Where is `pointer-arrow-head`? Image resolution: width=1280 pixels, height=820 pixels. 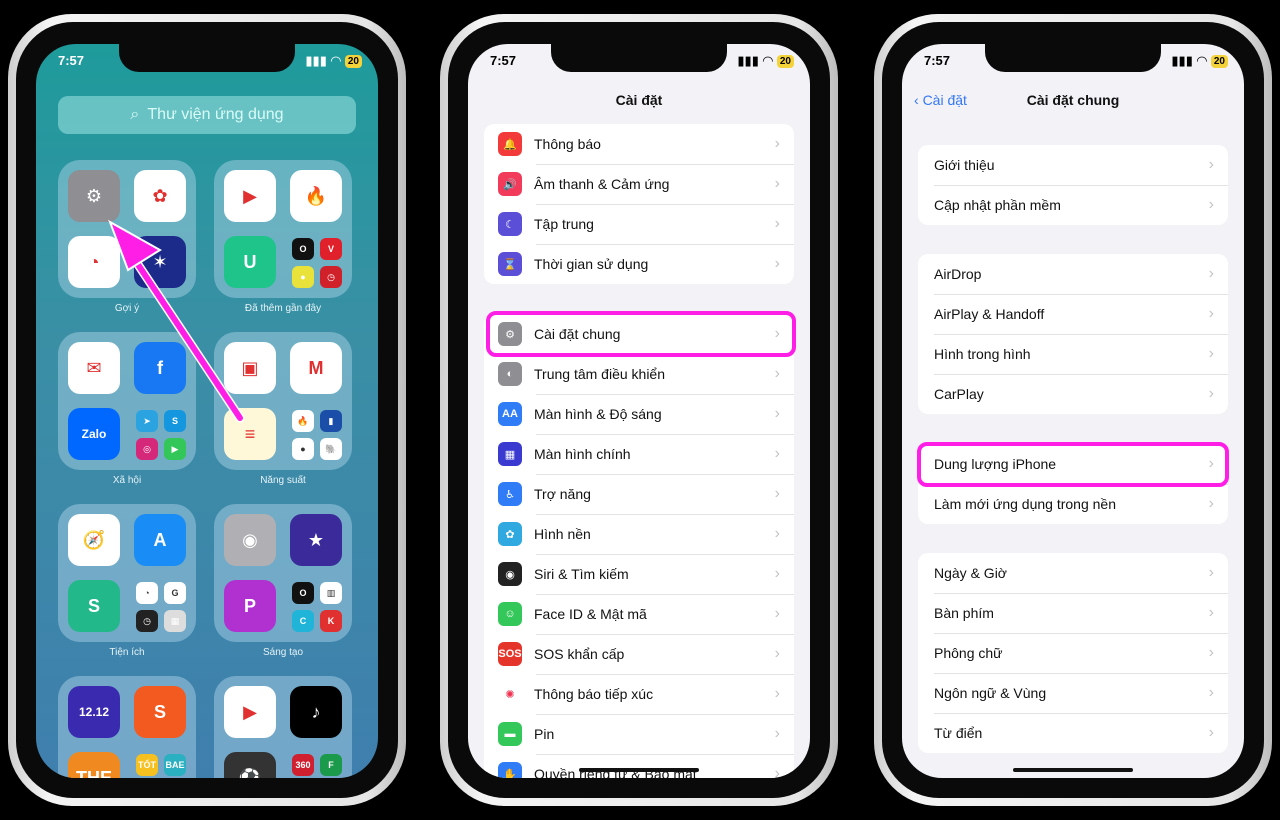 pointer-arrow-head is located at coordinates (135, 245).